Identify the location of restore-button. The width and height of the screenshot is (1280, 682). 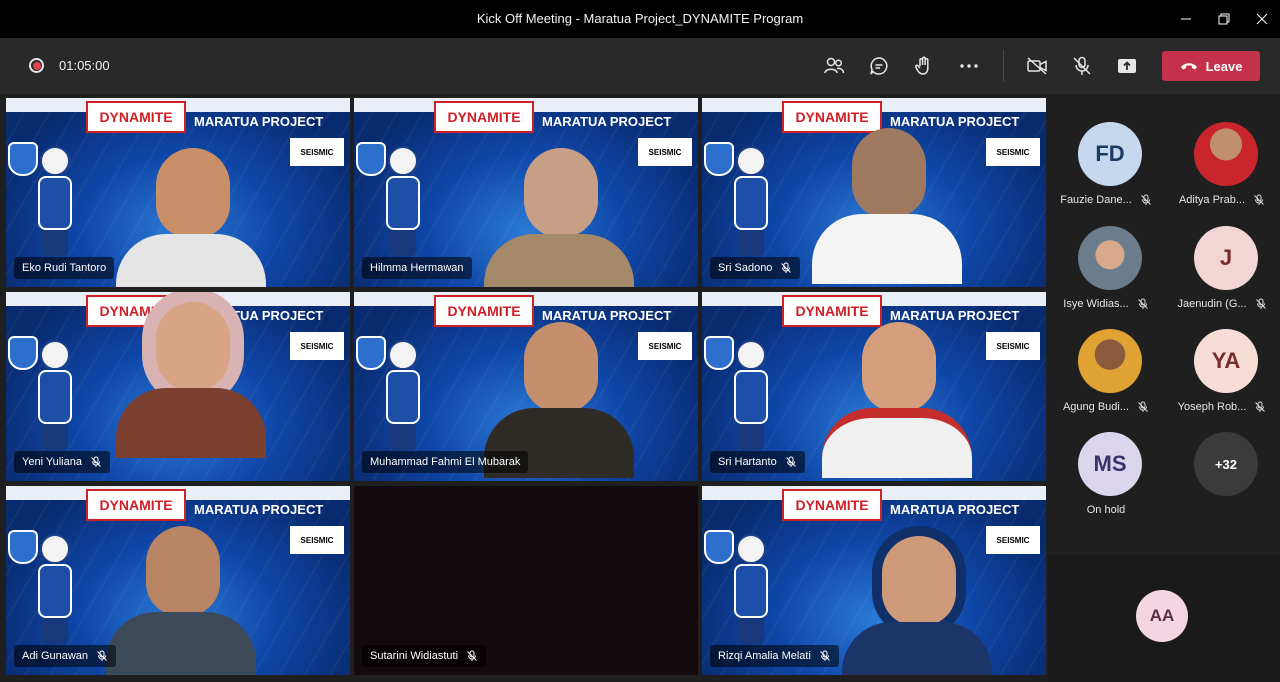
(1224, 19).